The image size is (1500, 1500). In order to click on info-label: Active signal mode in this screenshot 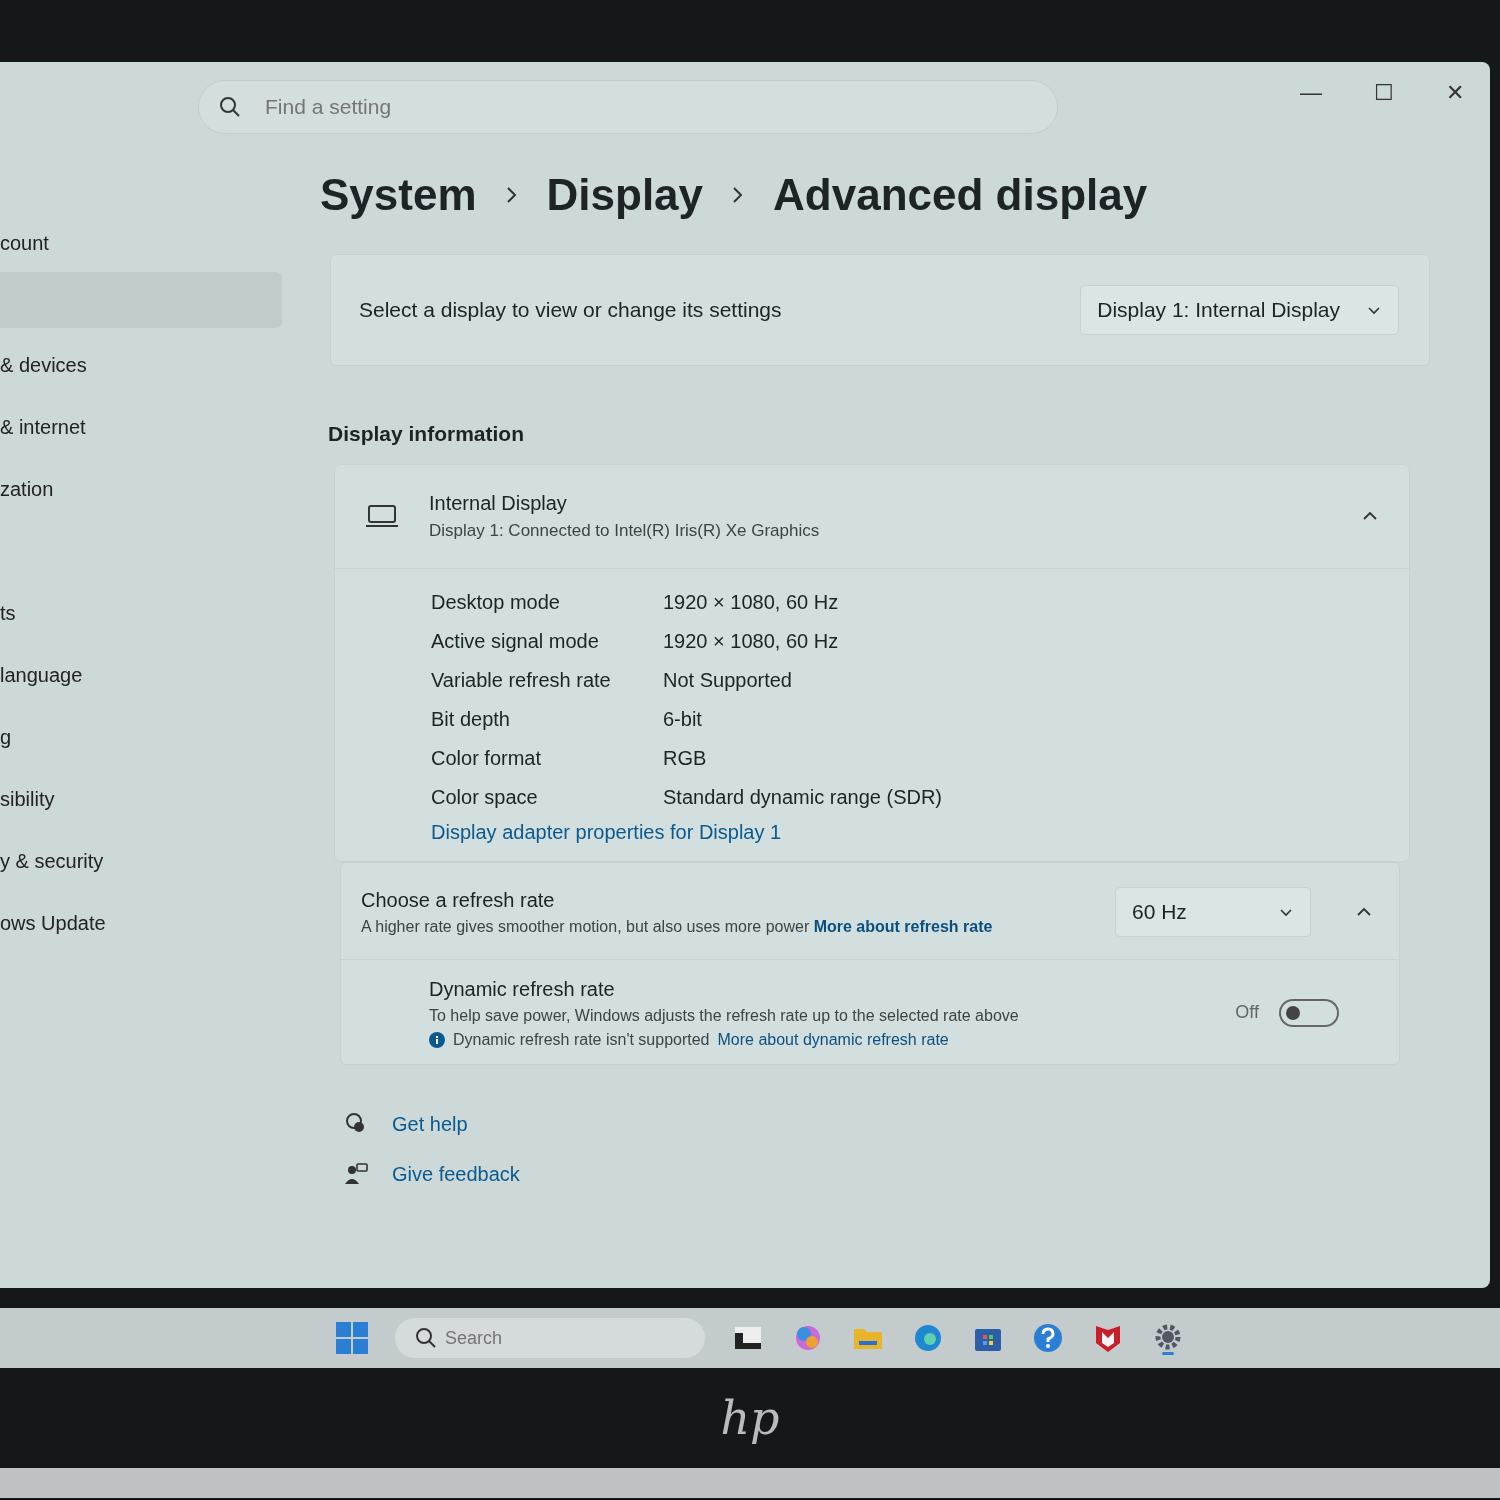, I will do `click(515, 641)`.